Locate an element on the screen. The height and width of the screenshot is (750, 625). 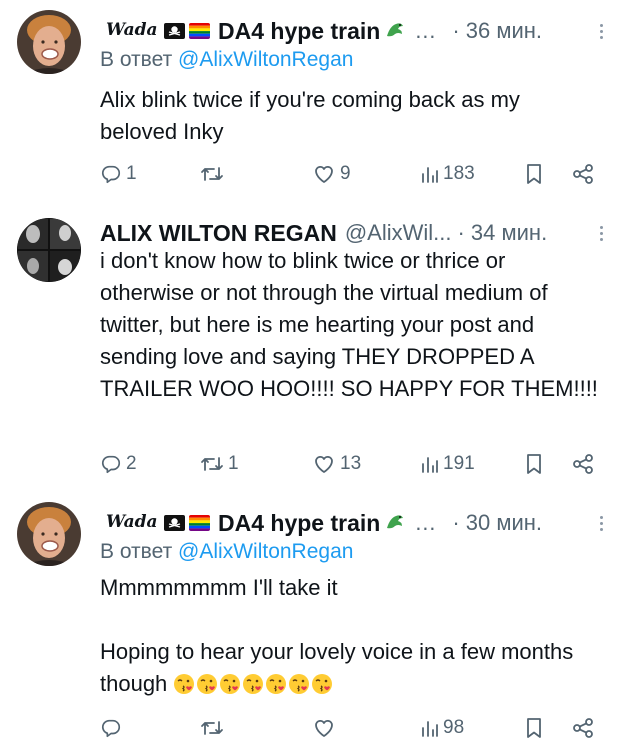
reply-button: 1 is located at coordinates (118, 174).